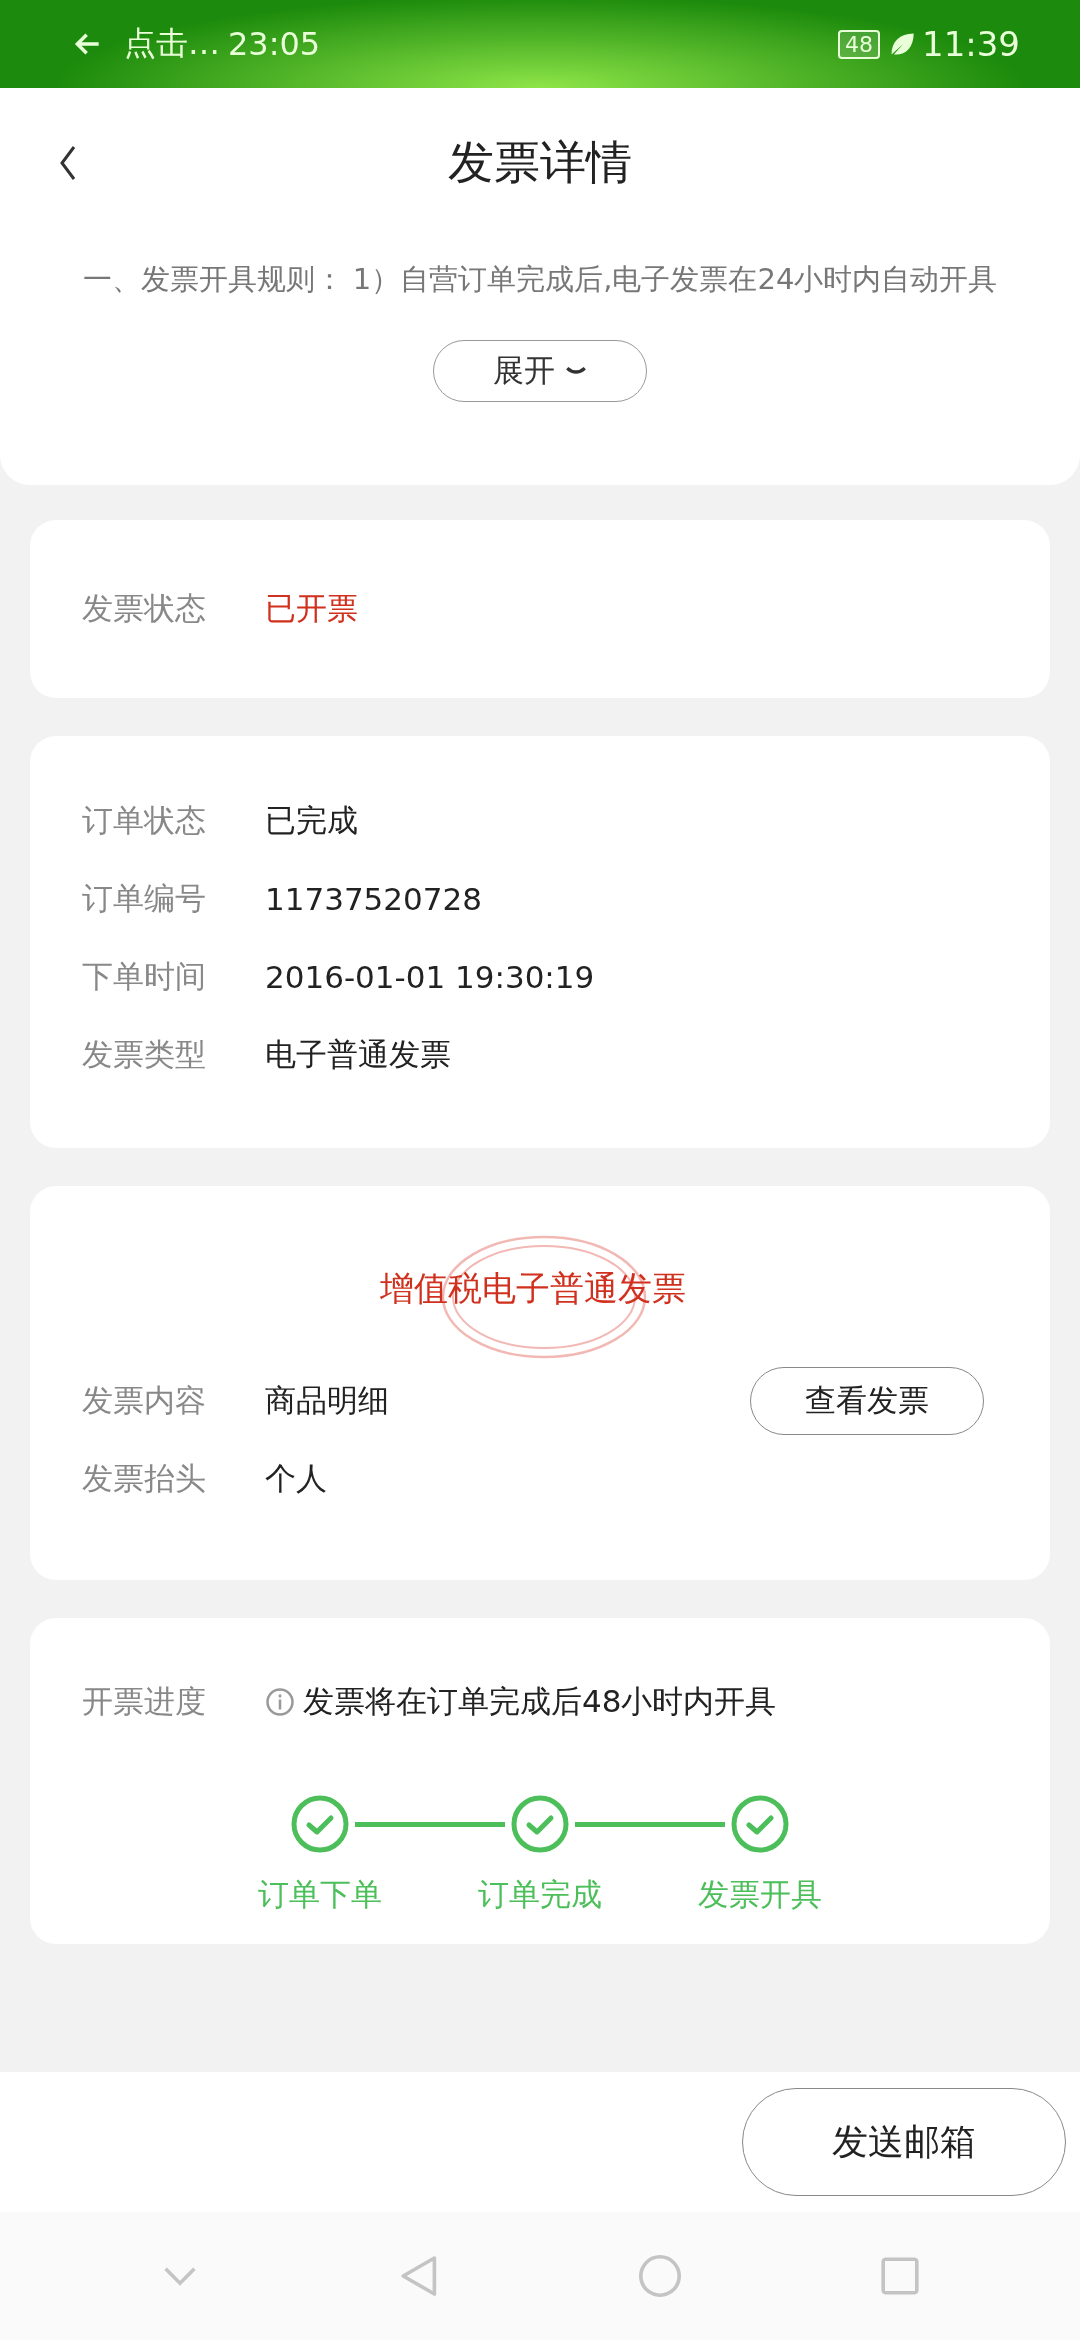 Image resolution: width=1080 pixels, height=2340 pixels. What do you see at coordinates (144, 1701) in the screenshot?
I see `field-label: 开票进度` at bounding box center [144, 1701].